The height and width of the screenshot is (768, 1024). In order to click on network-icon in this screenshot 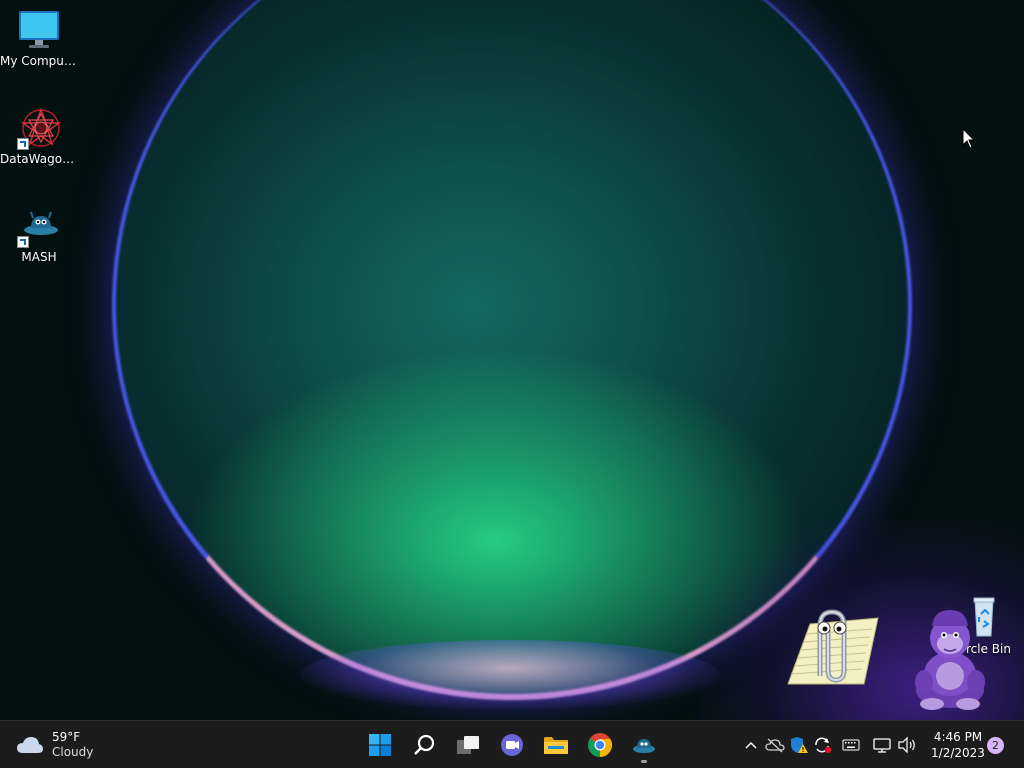, I will do `click(882, 745)`.